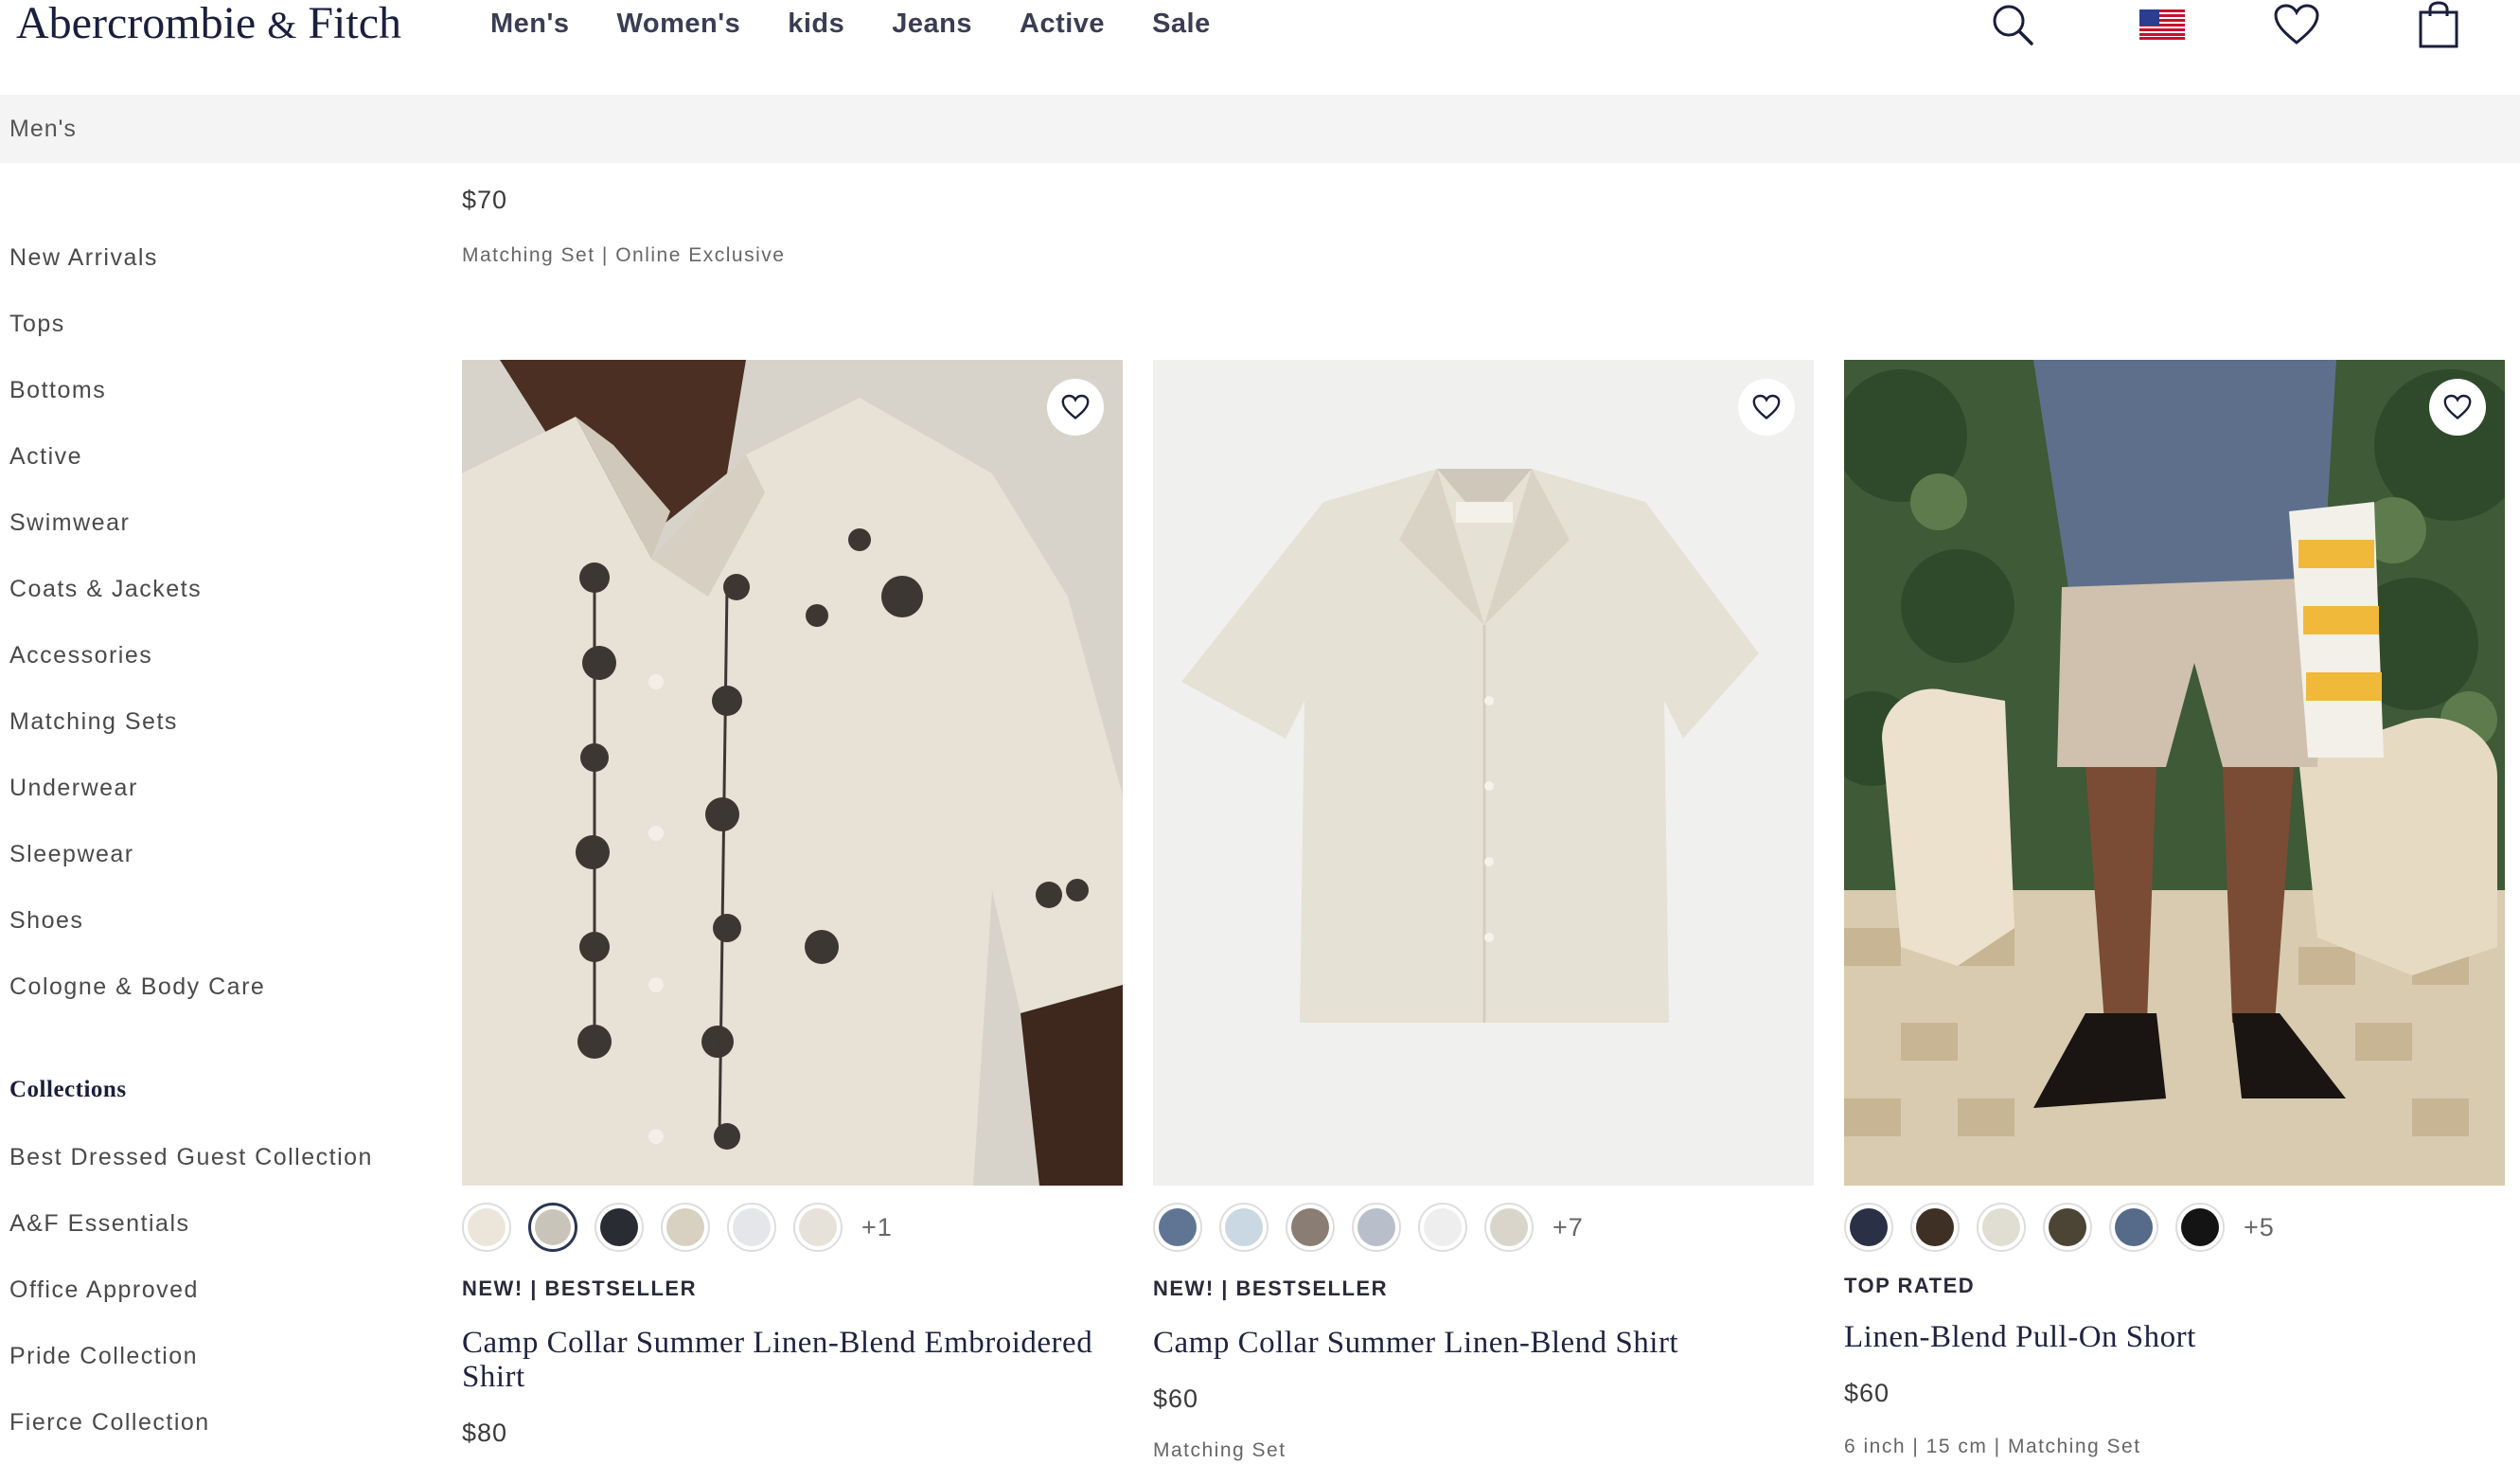 The width and height of the screenshot is (2520, 1464). I want to click on brand-logo: Abercrombie & Fitch, so click(209, 23).